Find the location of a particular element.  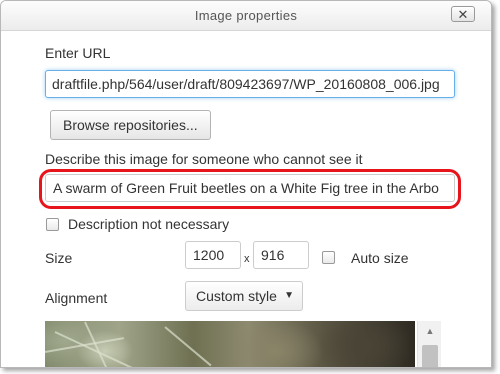

dialog-titlebar: Image properties ✕ is located at coordinates (246, 16).